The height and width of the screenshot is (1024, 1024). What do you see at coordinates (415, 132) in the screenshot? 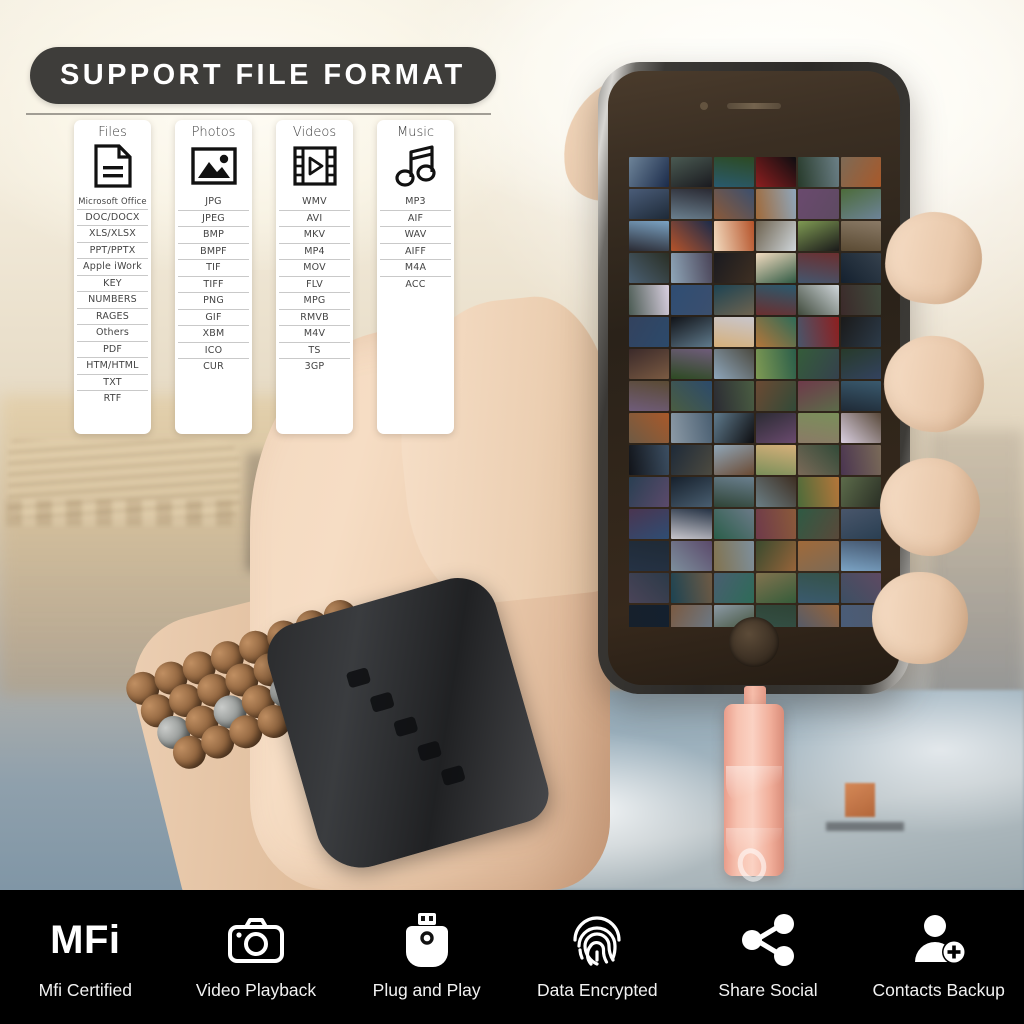
I see `format-card-title: Music` at bounding box center [415, 132].